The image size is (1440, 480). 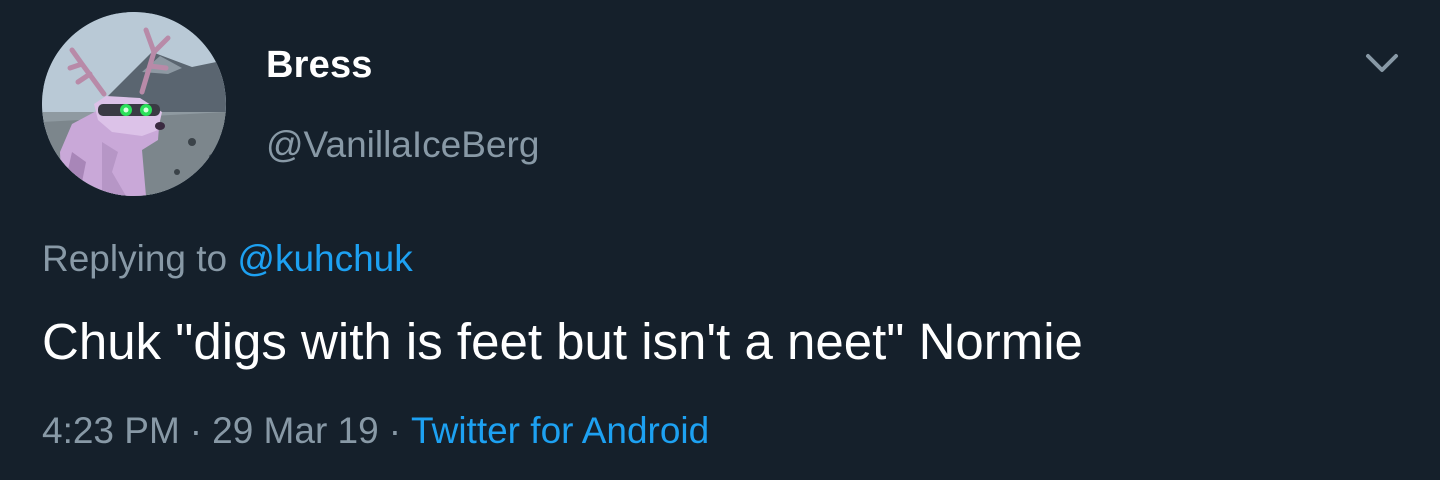 I want to click on avatar, so click(x=134, y=104).